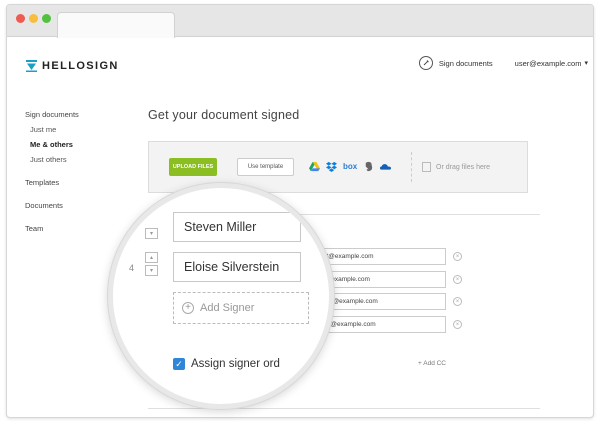 The image size is (600, 424). I want to click on page-title: Get your document signed, so click(224, 115).